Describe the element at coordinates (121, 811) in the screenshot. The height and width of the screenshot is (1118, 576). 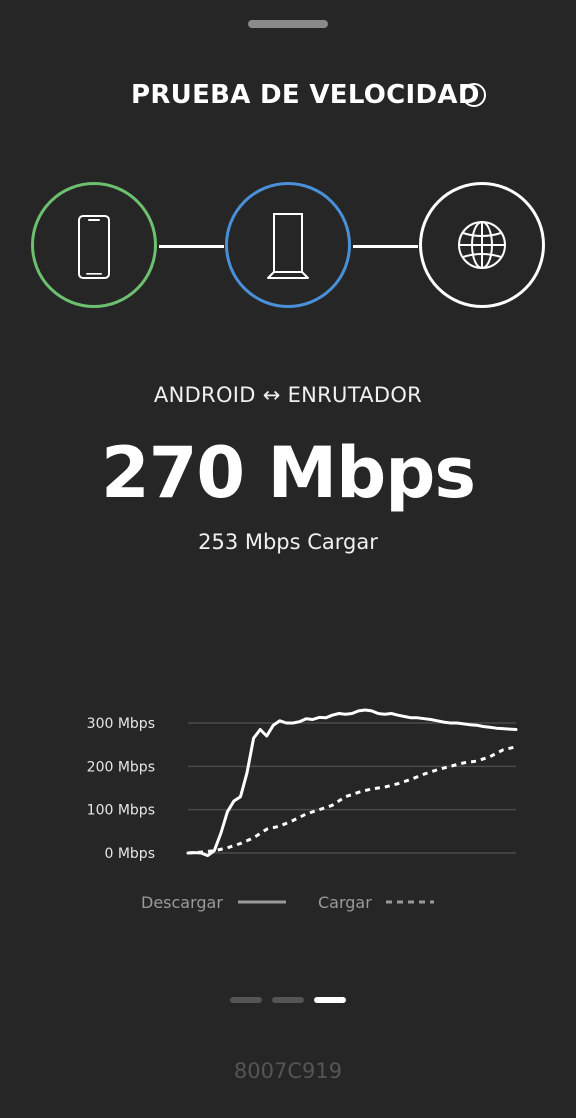
I see `y-tick-label: 100 Mbps` at that location.